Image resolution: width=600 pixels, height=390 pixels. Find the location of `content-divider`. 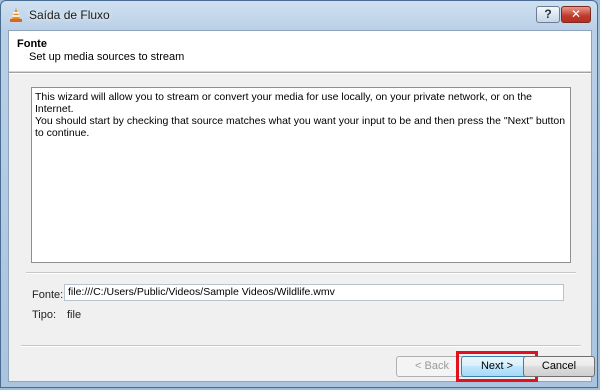

content-divider is located at coordinates (301, 273).